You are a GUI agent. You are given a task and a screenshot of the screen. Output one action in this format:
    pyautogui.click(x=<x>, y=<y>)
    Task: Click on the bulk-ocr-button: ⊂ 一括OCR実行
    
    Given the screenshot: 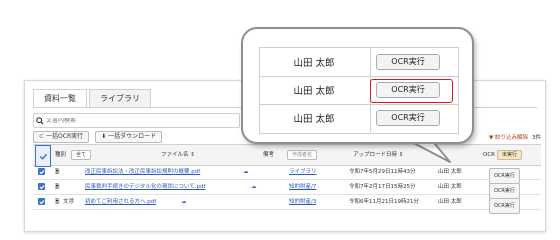 What is the action you would take?
    pyautogui.click(x=61, y=137)
    